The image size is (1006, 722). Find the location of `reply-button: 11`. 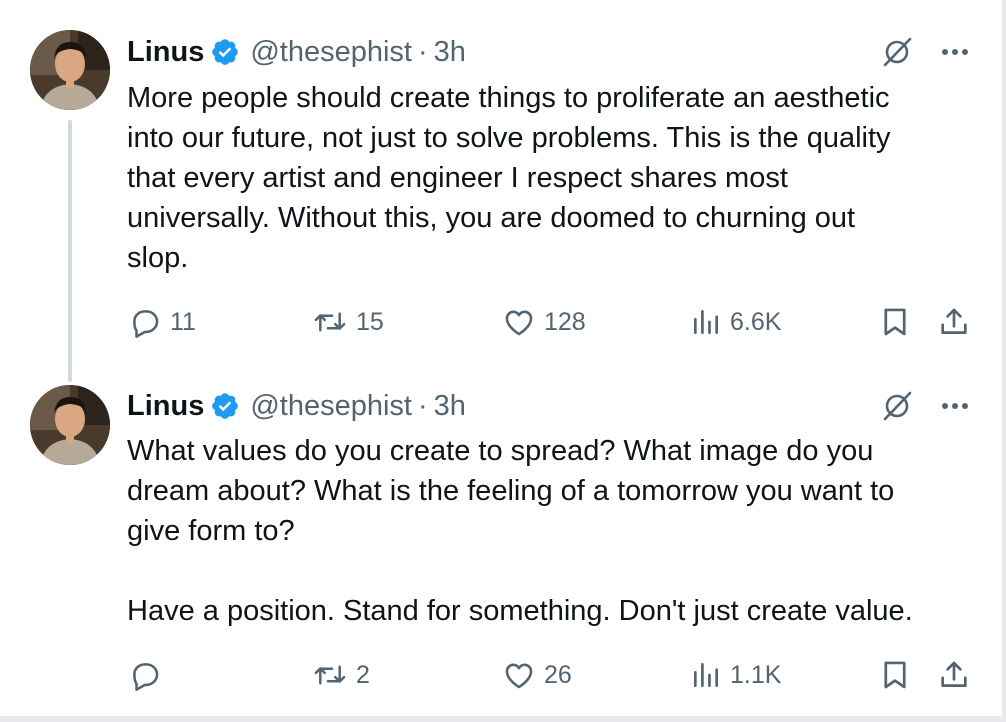

reply-button: 11 is located at coordinates (162, 322).